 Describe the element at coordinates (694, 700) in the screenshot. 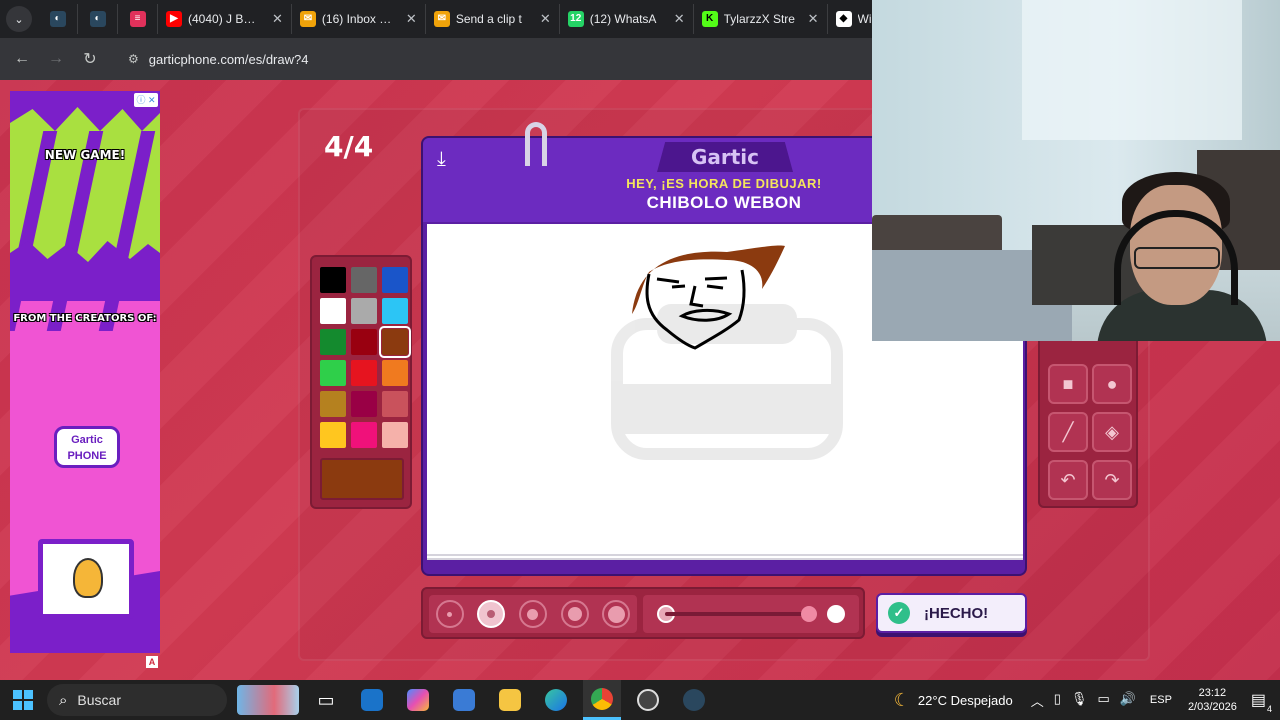

I see `steam-taskbar-icon` at that location.